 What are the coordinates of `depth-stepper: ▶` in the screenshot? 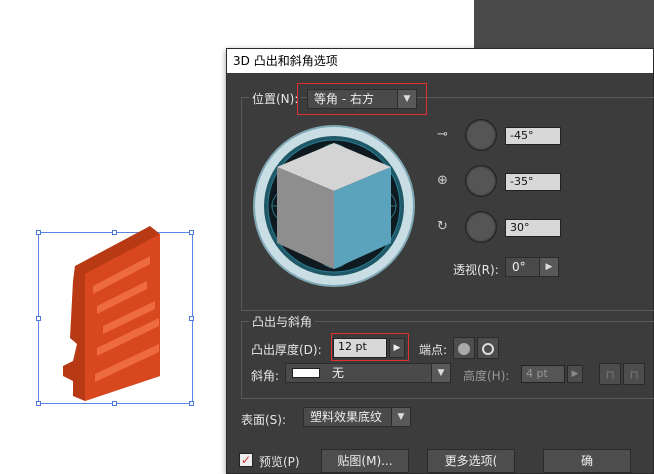 It's located at (397, 348).